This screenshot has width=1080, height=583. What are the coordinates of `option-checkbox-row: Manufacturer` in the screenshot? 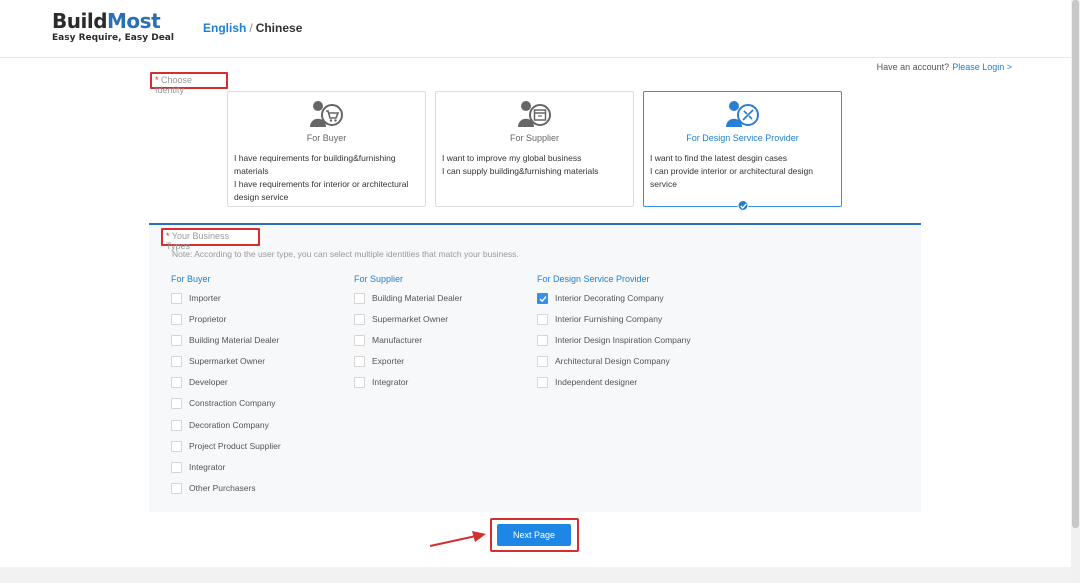 It's located at (388, 340).